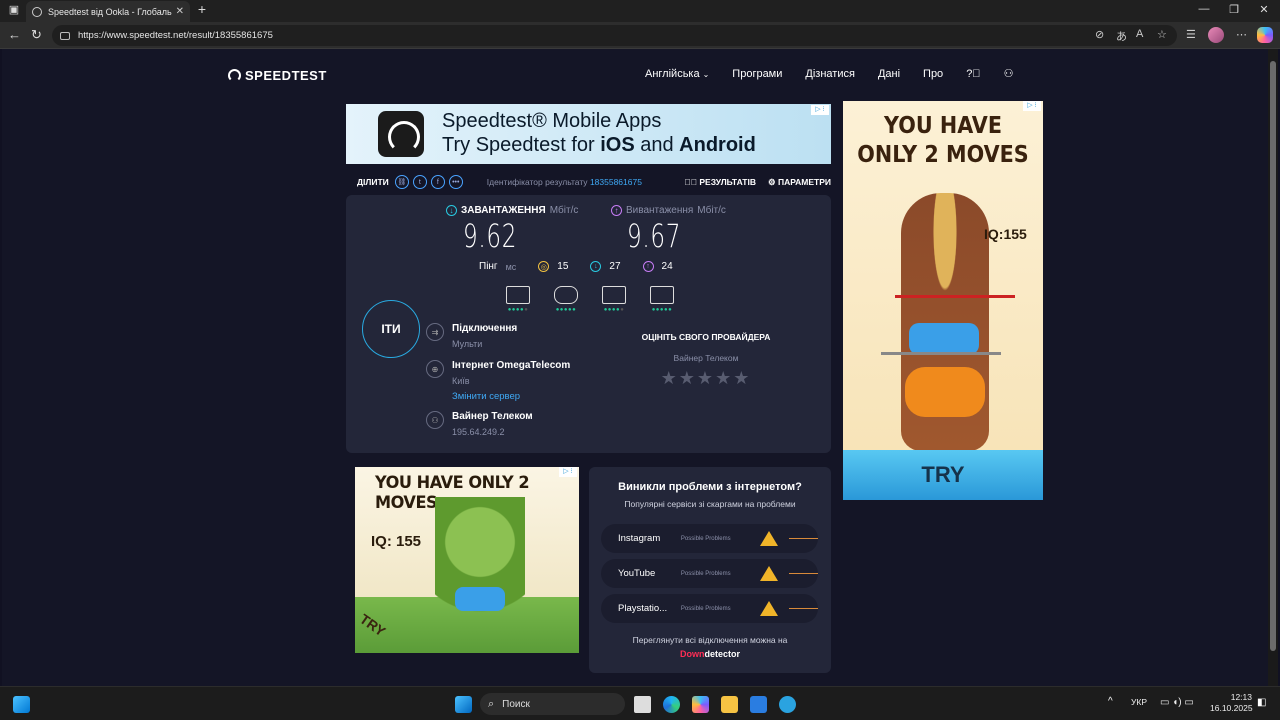 The image size is (1280, 720). Describe the element at coordinates (490, 236) in the screenshot. I see `download-value: 9.62` at that location.